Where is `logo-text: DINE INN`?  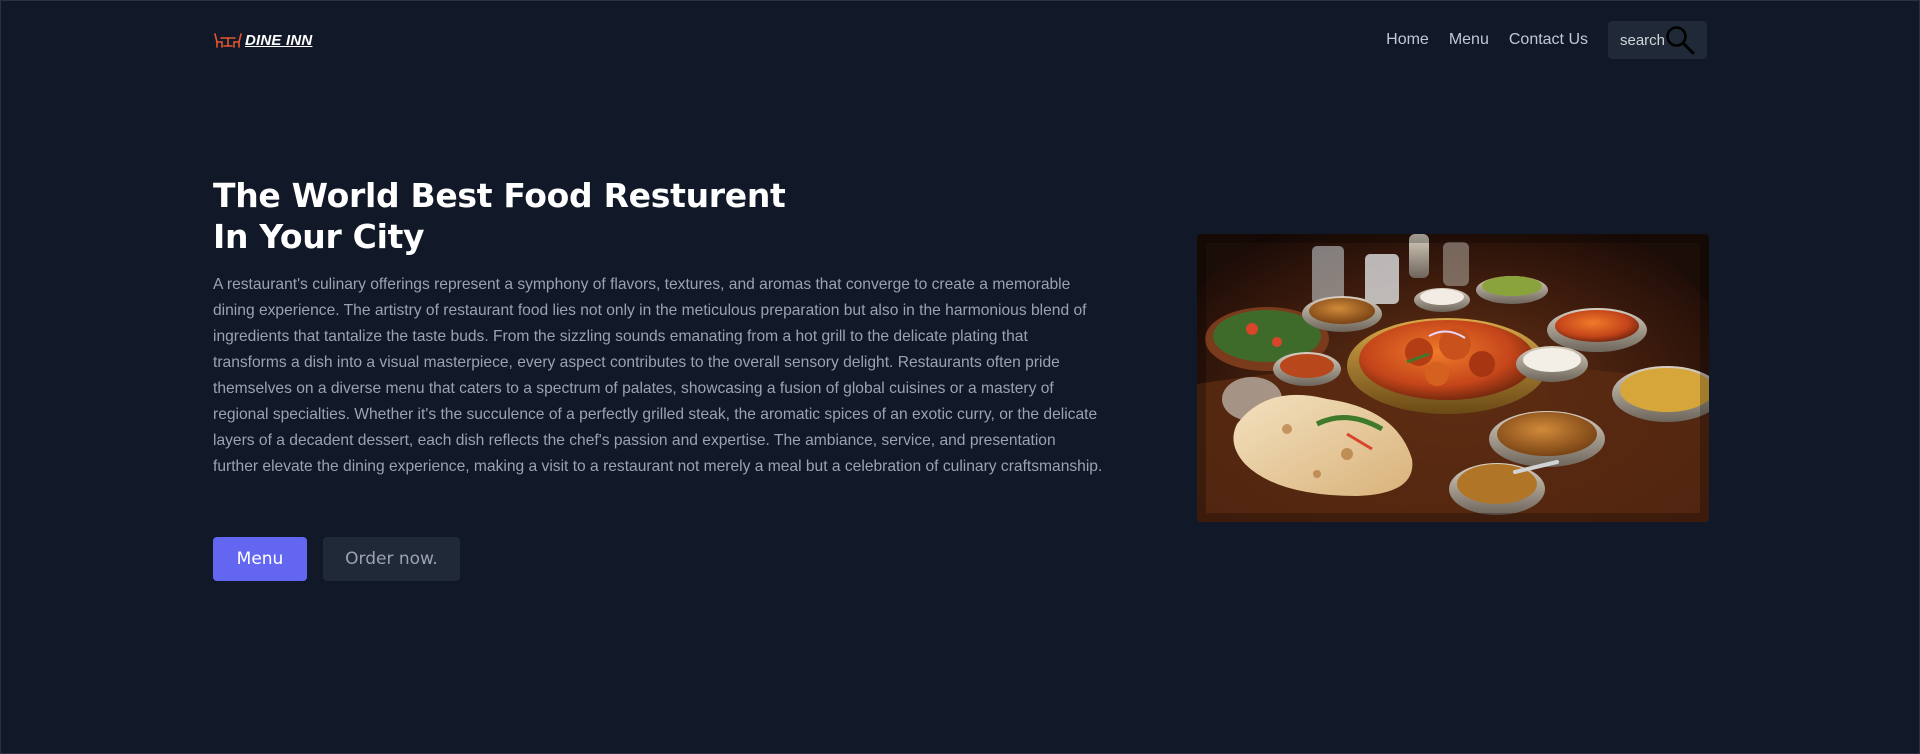 logo-text: DINE INN is located at coordinates (279, 40).